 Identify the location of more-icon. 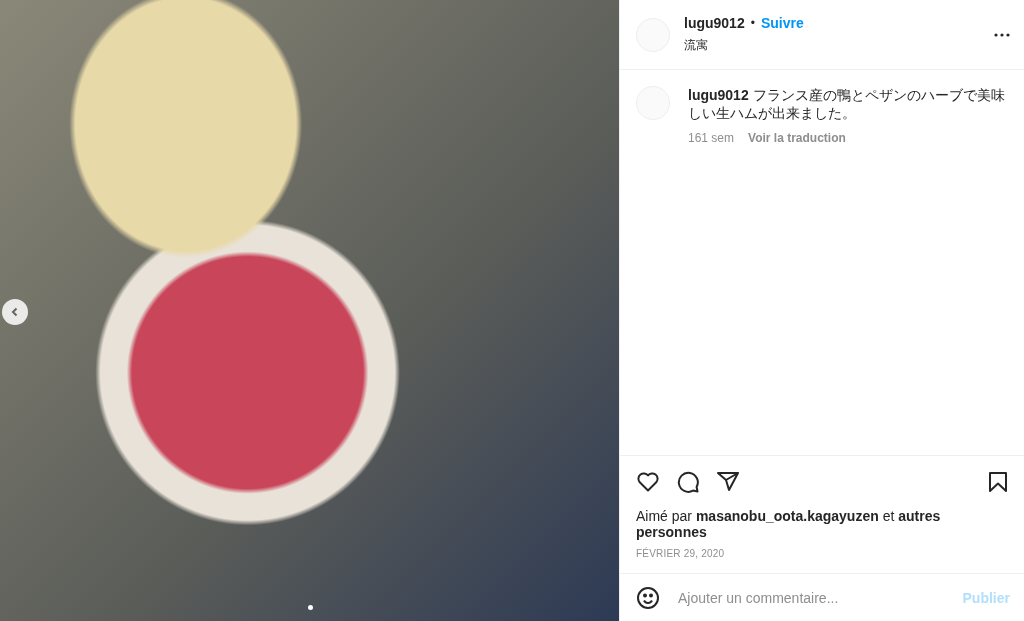
(1002, 34).